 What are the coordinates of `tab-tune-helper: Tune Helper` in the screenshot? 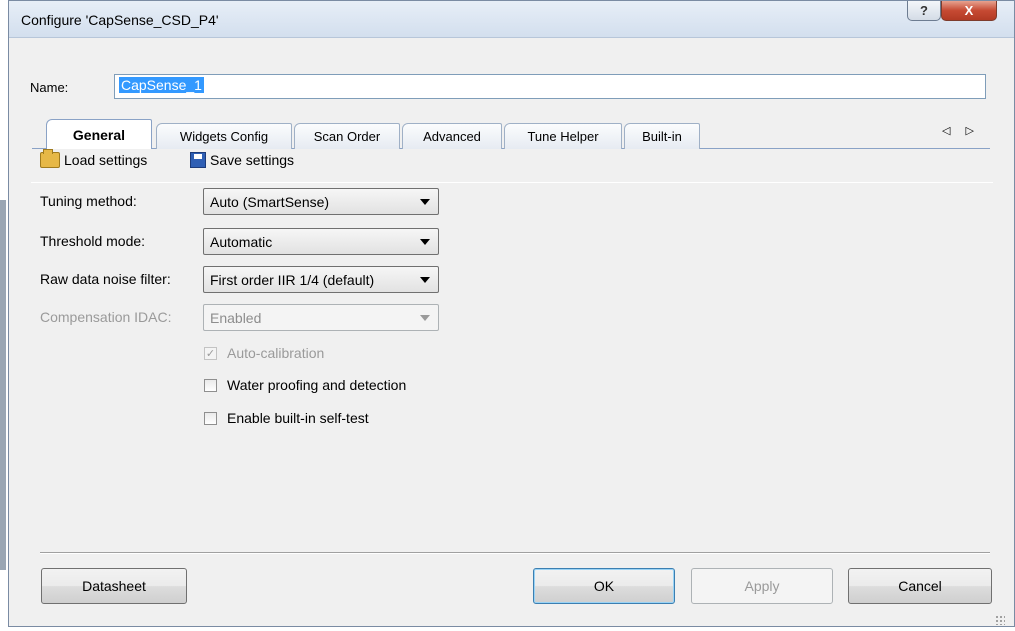 It's located at (563, 136).